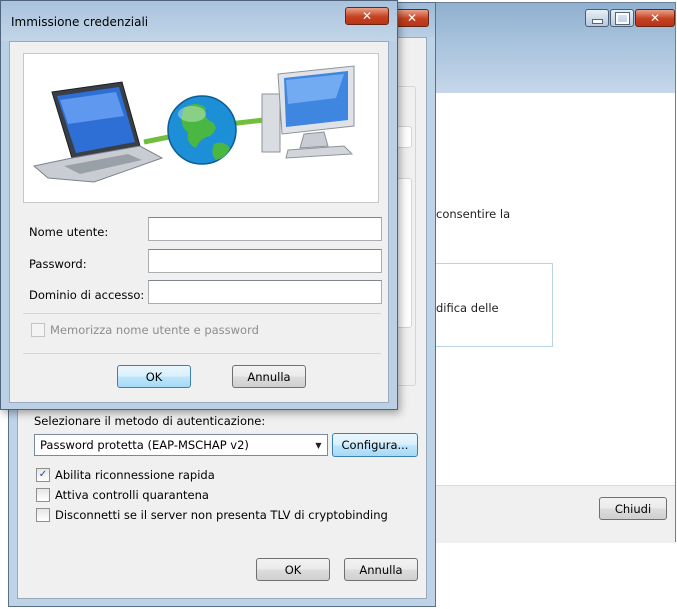  I want to click on fast-reconnect-checkbox: ✓, so click(43, 475).